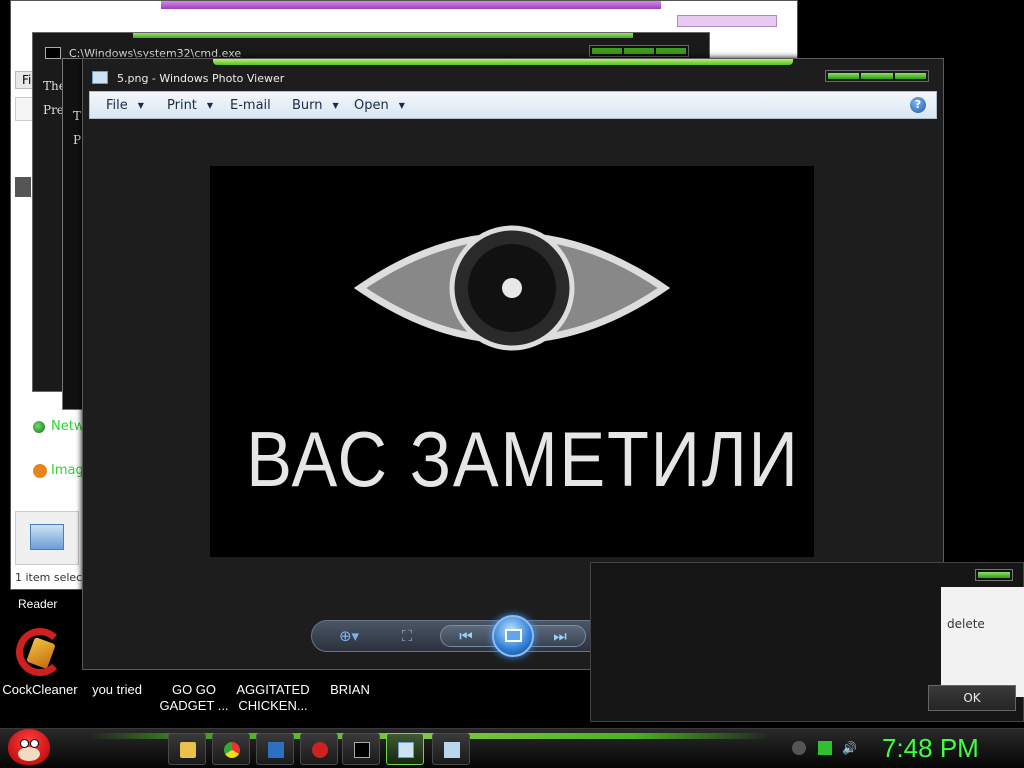 The image size is (1024, 768). I want to click on cmd-title-glow, so click(383, 35).